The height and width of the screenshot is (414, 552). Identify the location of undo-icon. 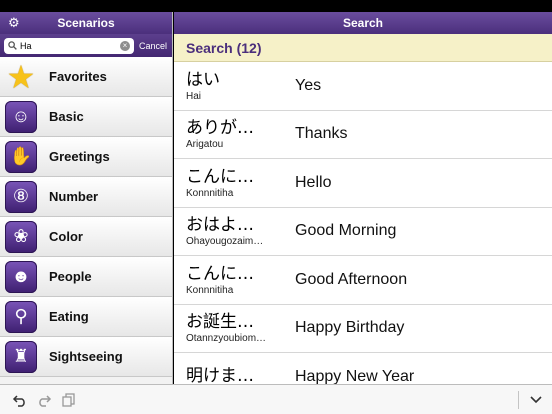
(20, 400).